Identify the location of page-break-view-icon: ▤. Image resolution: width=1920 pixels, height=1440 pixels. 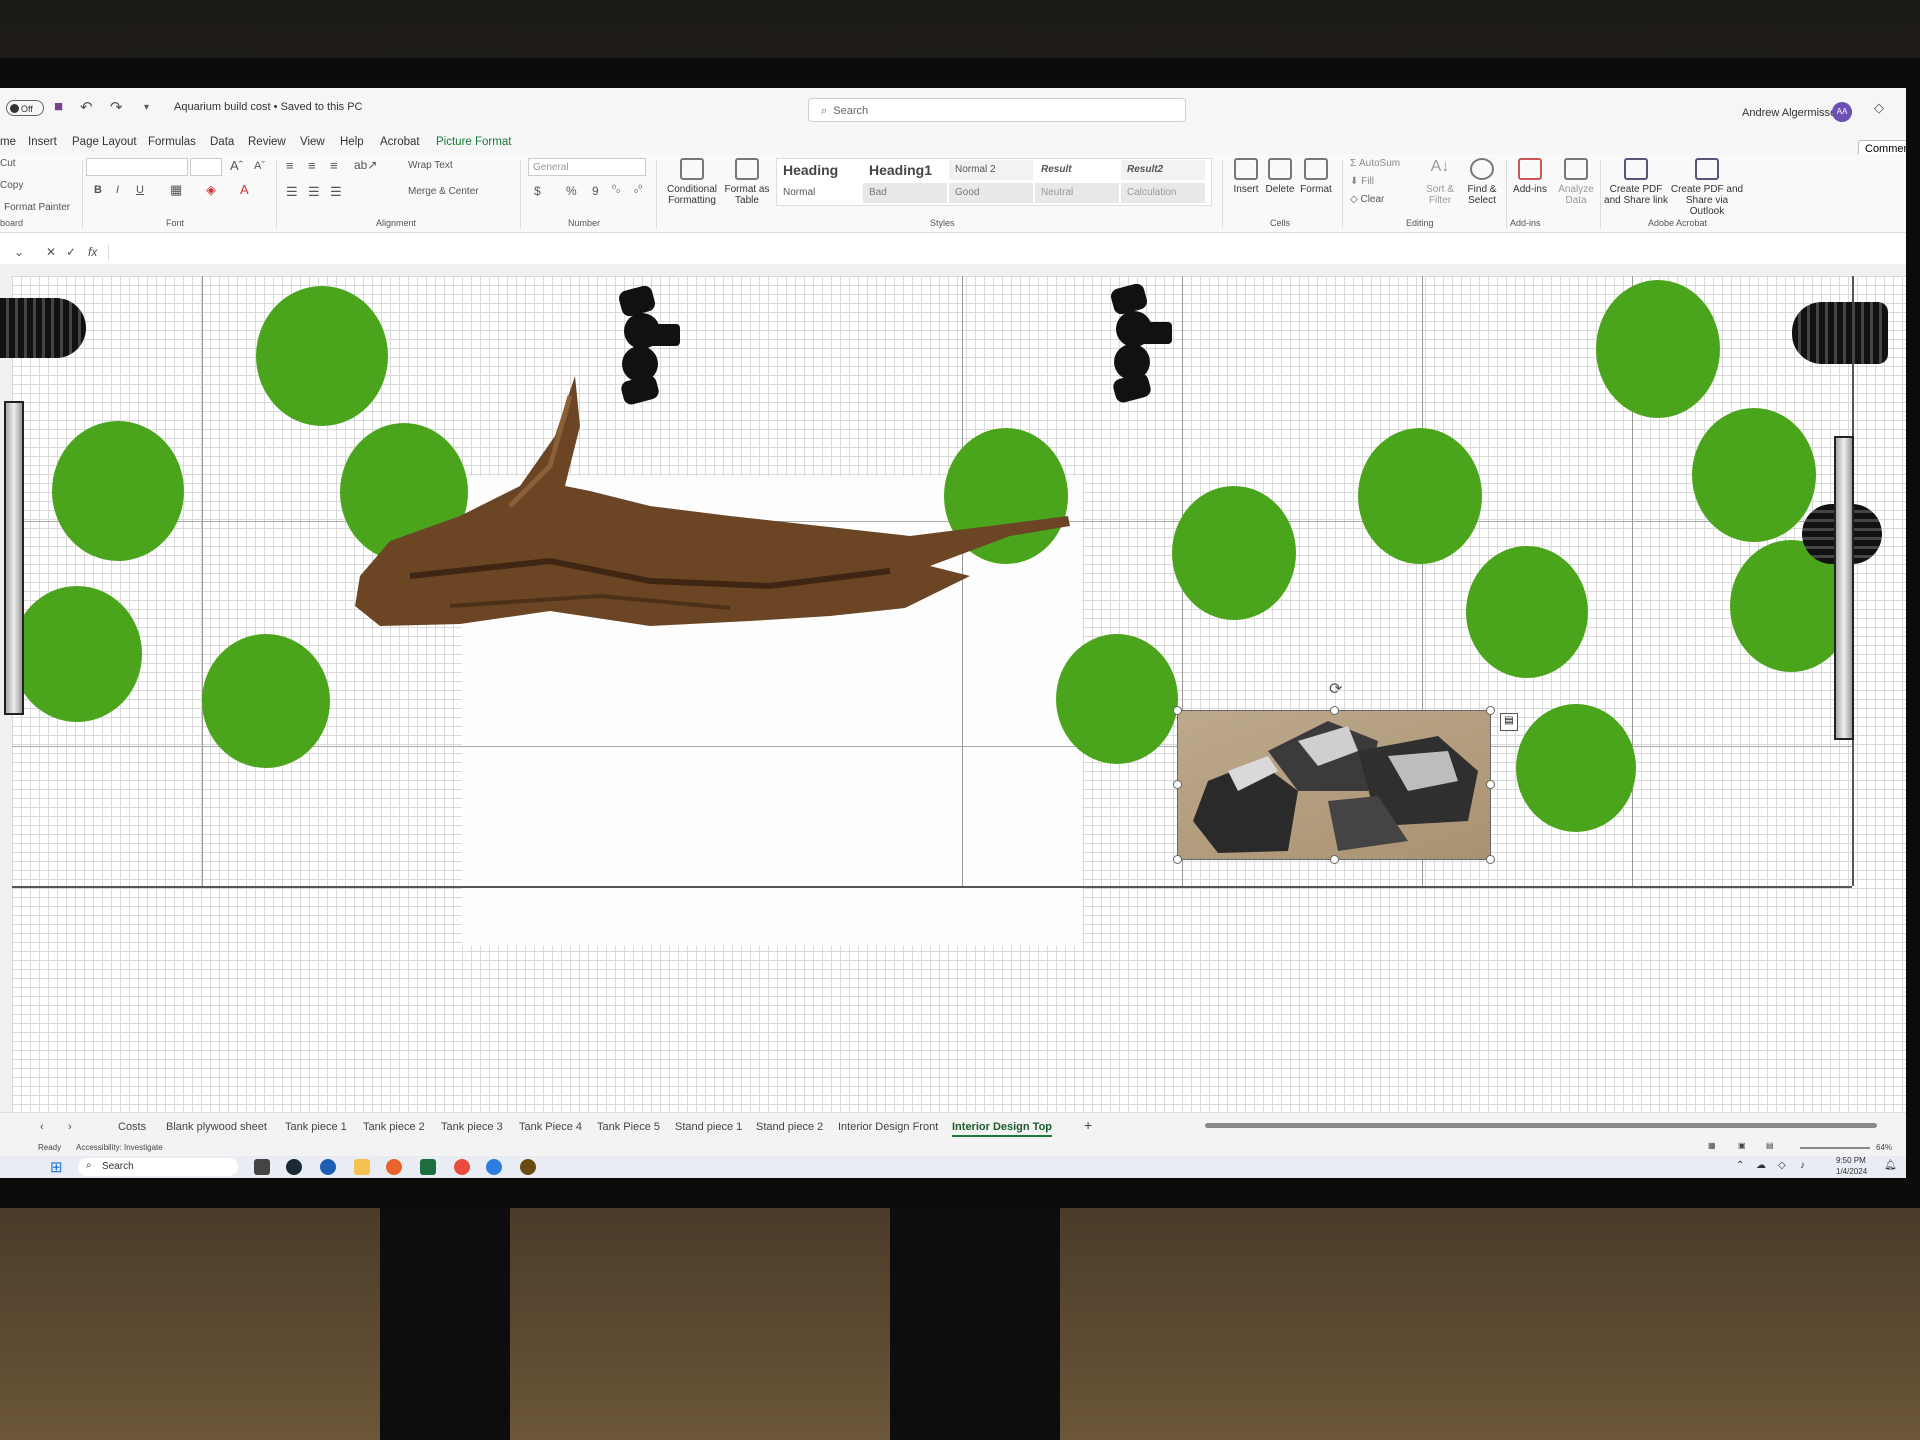
(1770, 1145).